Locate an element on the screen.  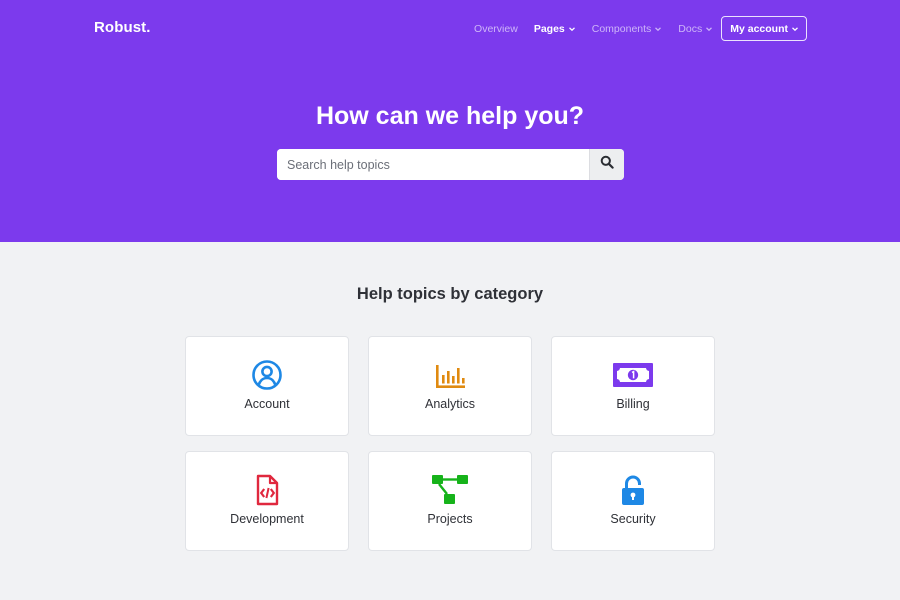
category-card-development: Development is located at coordinates (267, 501).